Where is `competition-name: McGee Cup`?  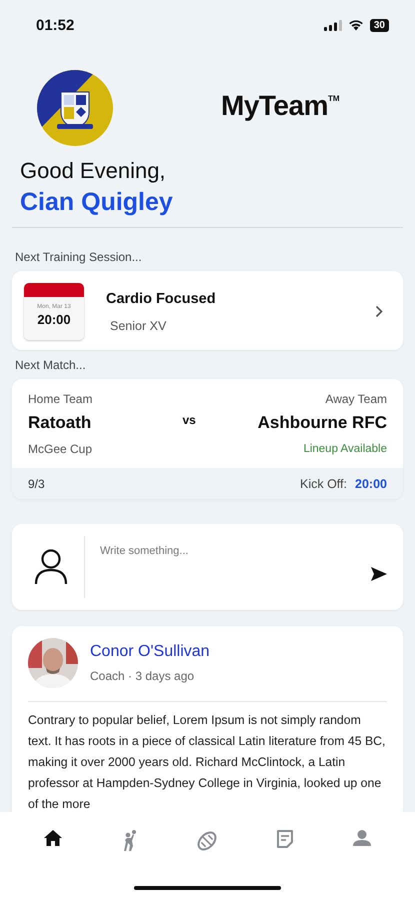 competition-name: McGee Cup is located at coordinates (61, 449).